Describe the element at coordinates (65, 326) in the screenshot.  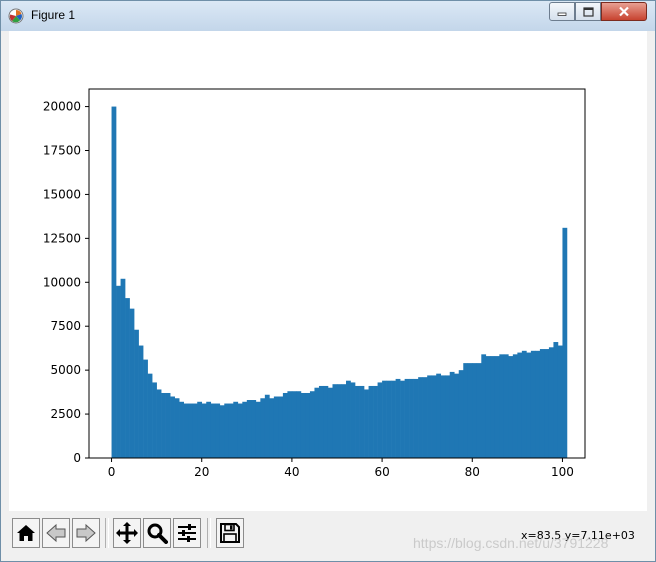
I see `y-tick-label: 7500` at that location.